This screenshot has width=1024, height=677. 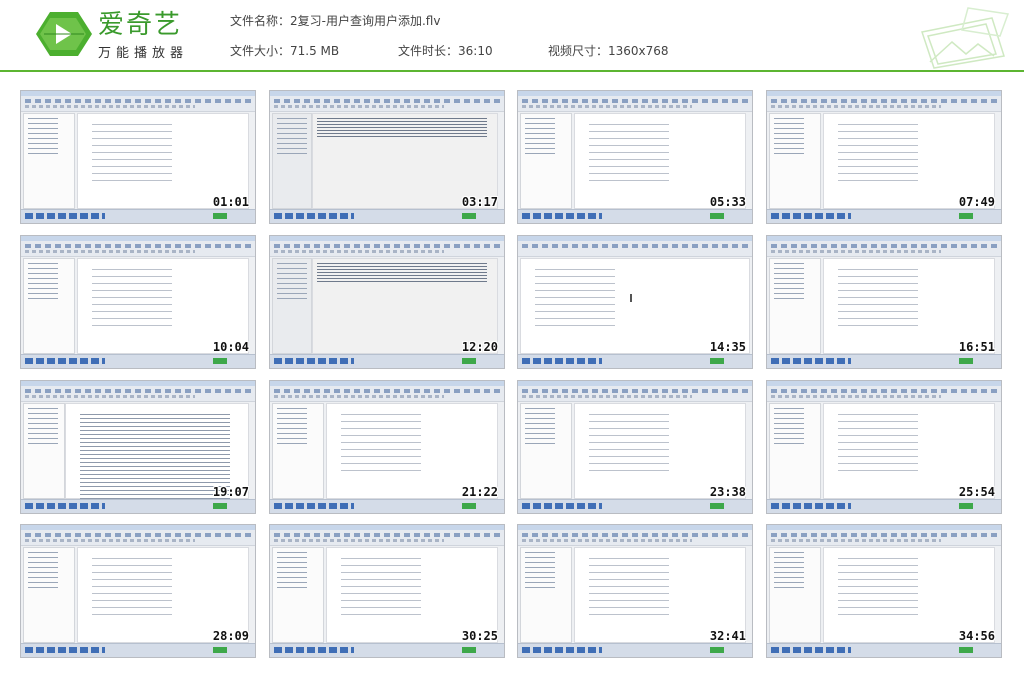 I want to click on thumbnail-timestamp: 21:22, so click(x=479, y=492).